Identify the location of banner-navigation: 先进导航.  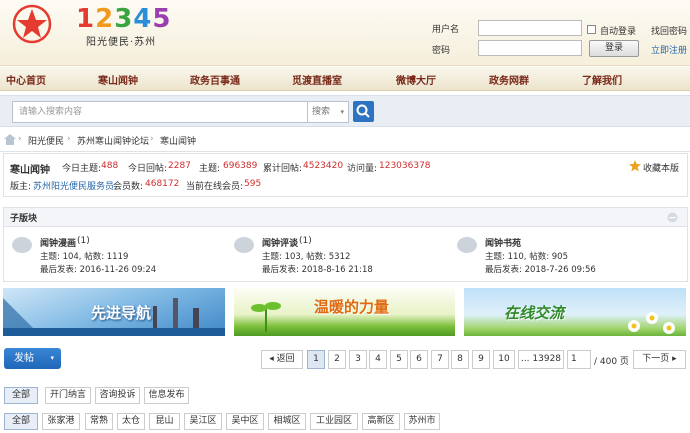
(114, 312).